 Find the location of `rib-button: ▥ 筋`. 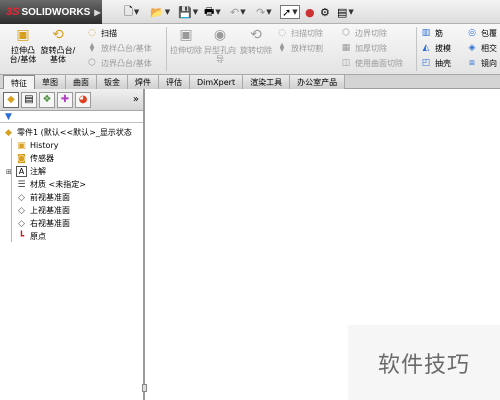

rib-button: ▥ 筋 is located at coordinates (431, 33).